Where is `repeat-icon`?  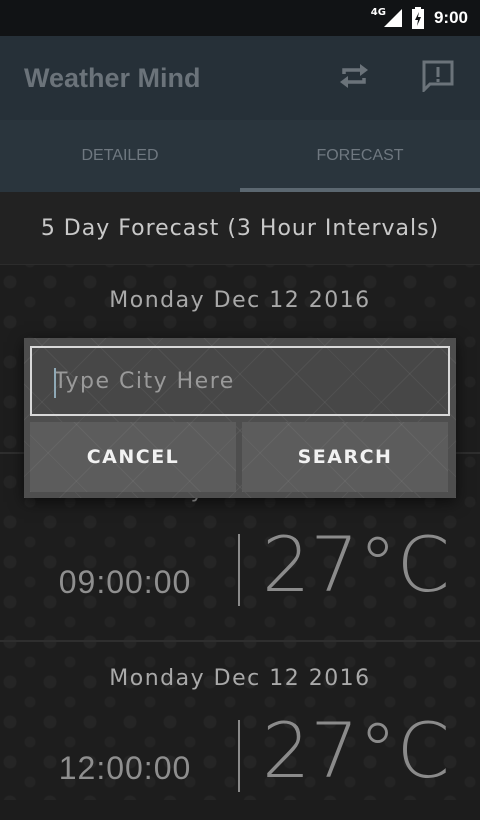 repeat-icon is located at coordinates (354, 76).